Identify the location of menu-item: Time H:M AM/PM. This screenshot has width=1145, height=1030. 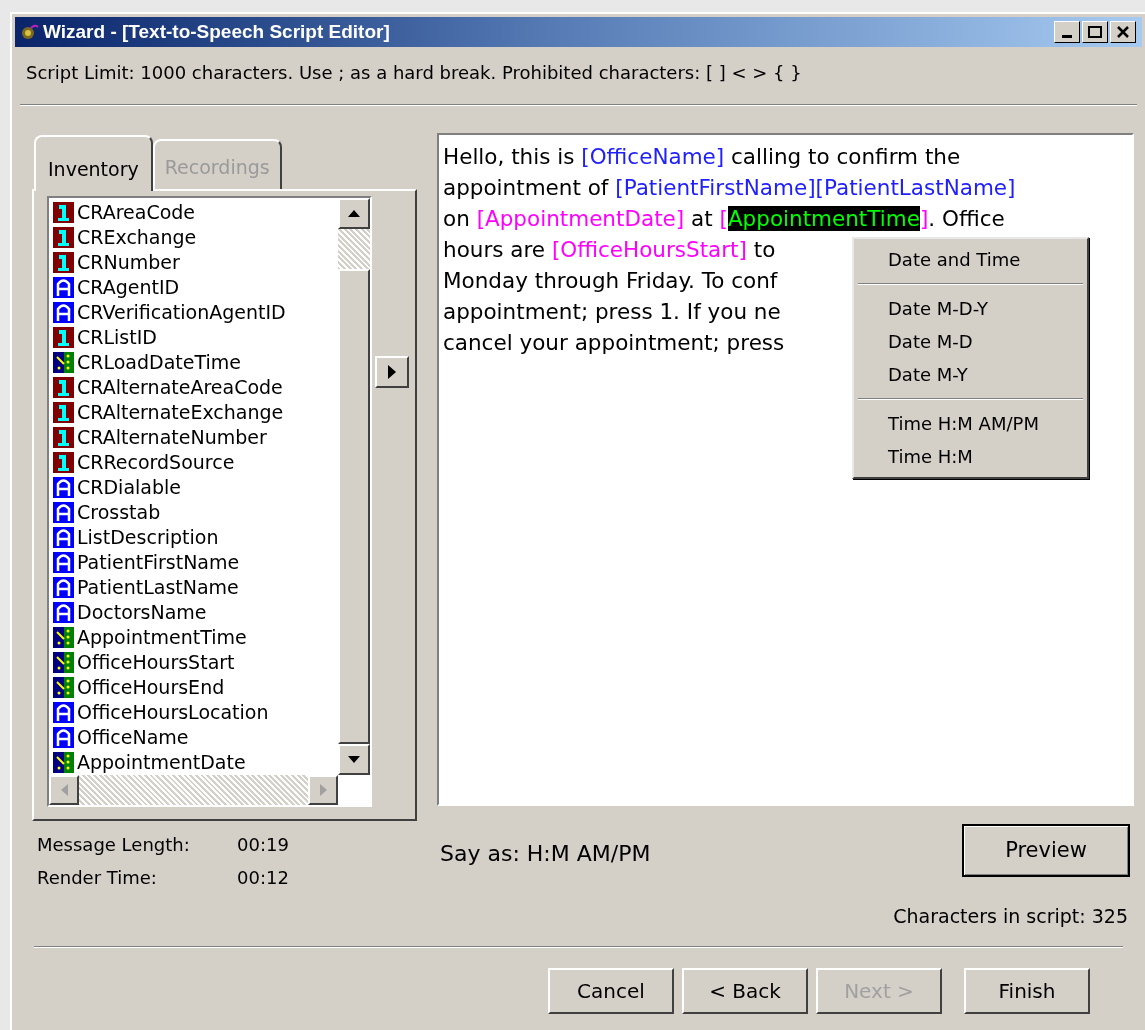
(970, 423).